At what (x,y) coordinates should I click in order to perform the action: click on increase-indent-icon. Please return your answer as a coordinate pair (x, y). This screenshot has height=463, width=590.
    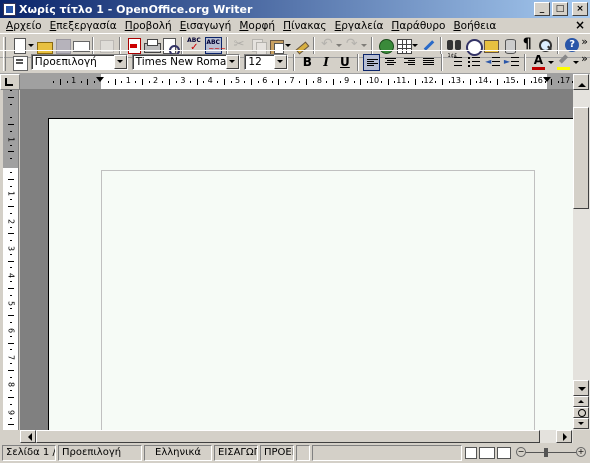
    Looking at the image, I should click on (511, 62).